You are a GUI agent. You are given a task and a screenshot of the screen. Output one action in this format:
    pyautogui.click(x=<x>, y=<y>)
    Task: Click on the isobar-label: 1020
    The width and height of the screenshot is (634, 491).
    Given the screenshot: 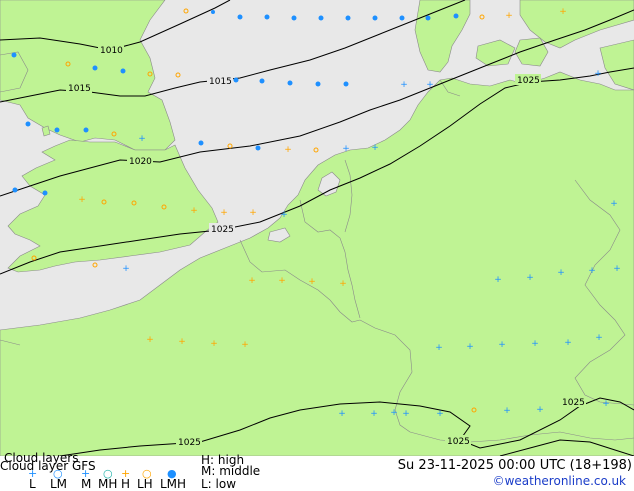 What is the action you would take?
    pyautogui.click(x=140, y=162)
    